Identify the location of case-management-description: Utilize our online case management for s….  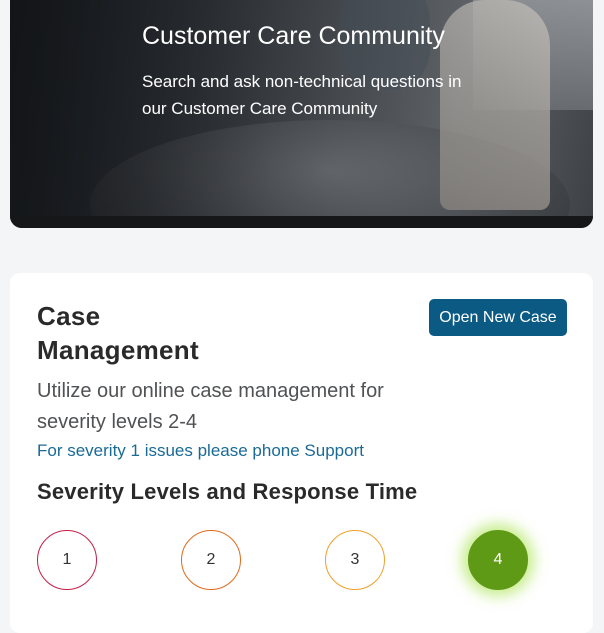
(210, 406).